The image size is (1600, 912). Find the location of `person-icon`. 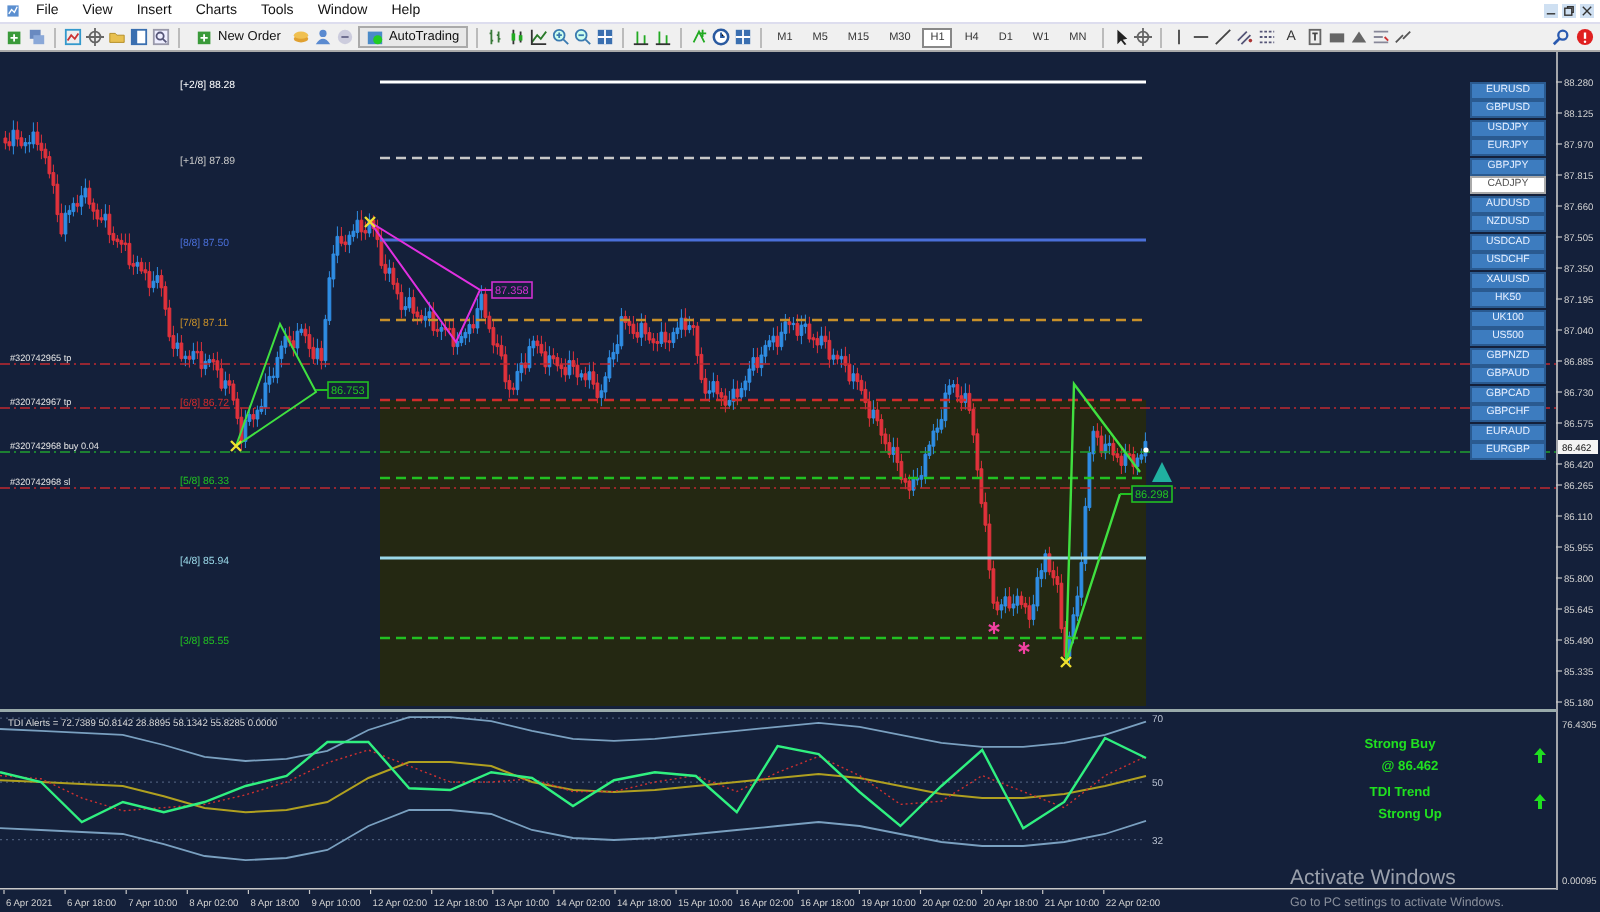

person-icon is located at coordinates (323, 37).